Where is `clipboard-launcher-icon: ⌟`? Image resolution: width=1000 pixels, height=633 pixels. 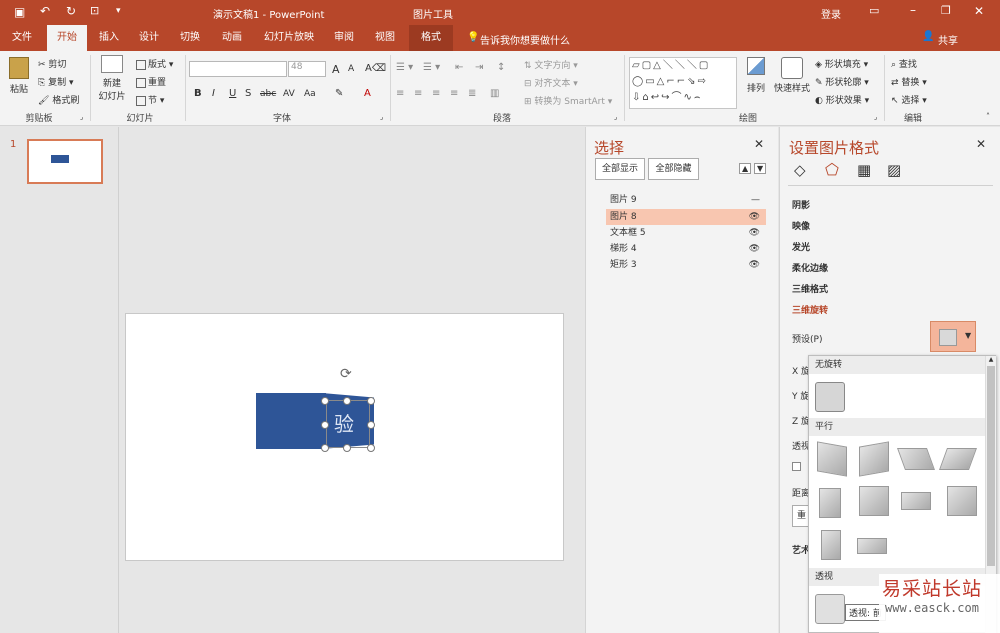
clipboard-launcher-icon: ⌟ is located at coordinates (81, 117).